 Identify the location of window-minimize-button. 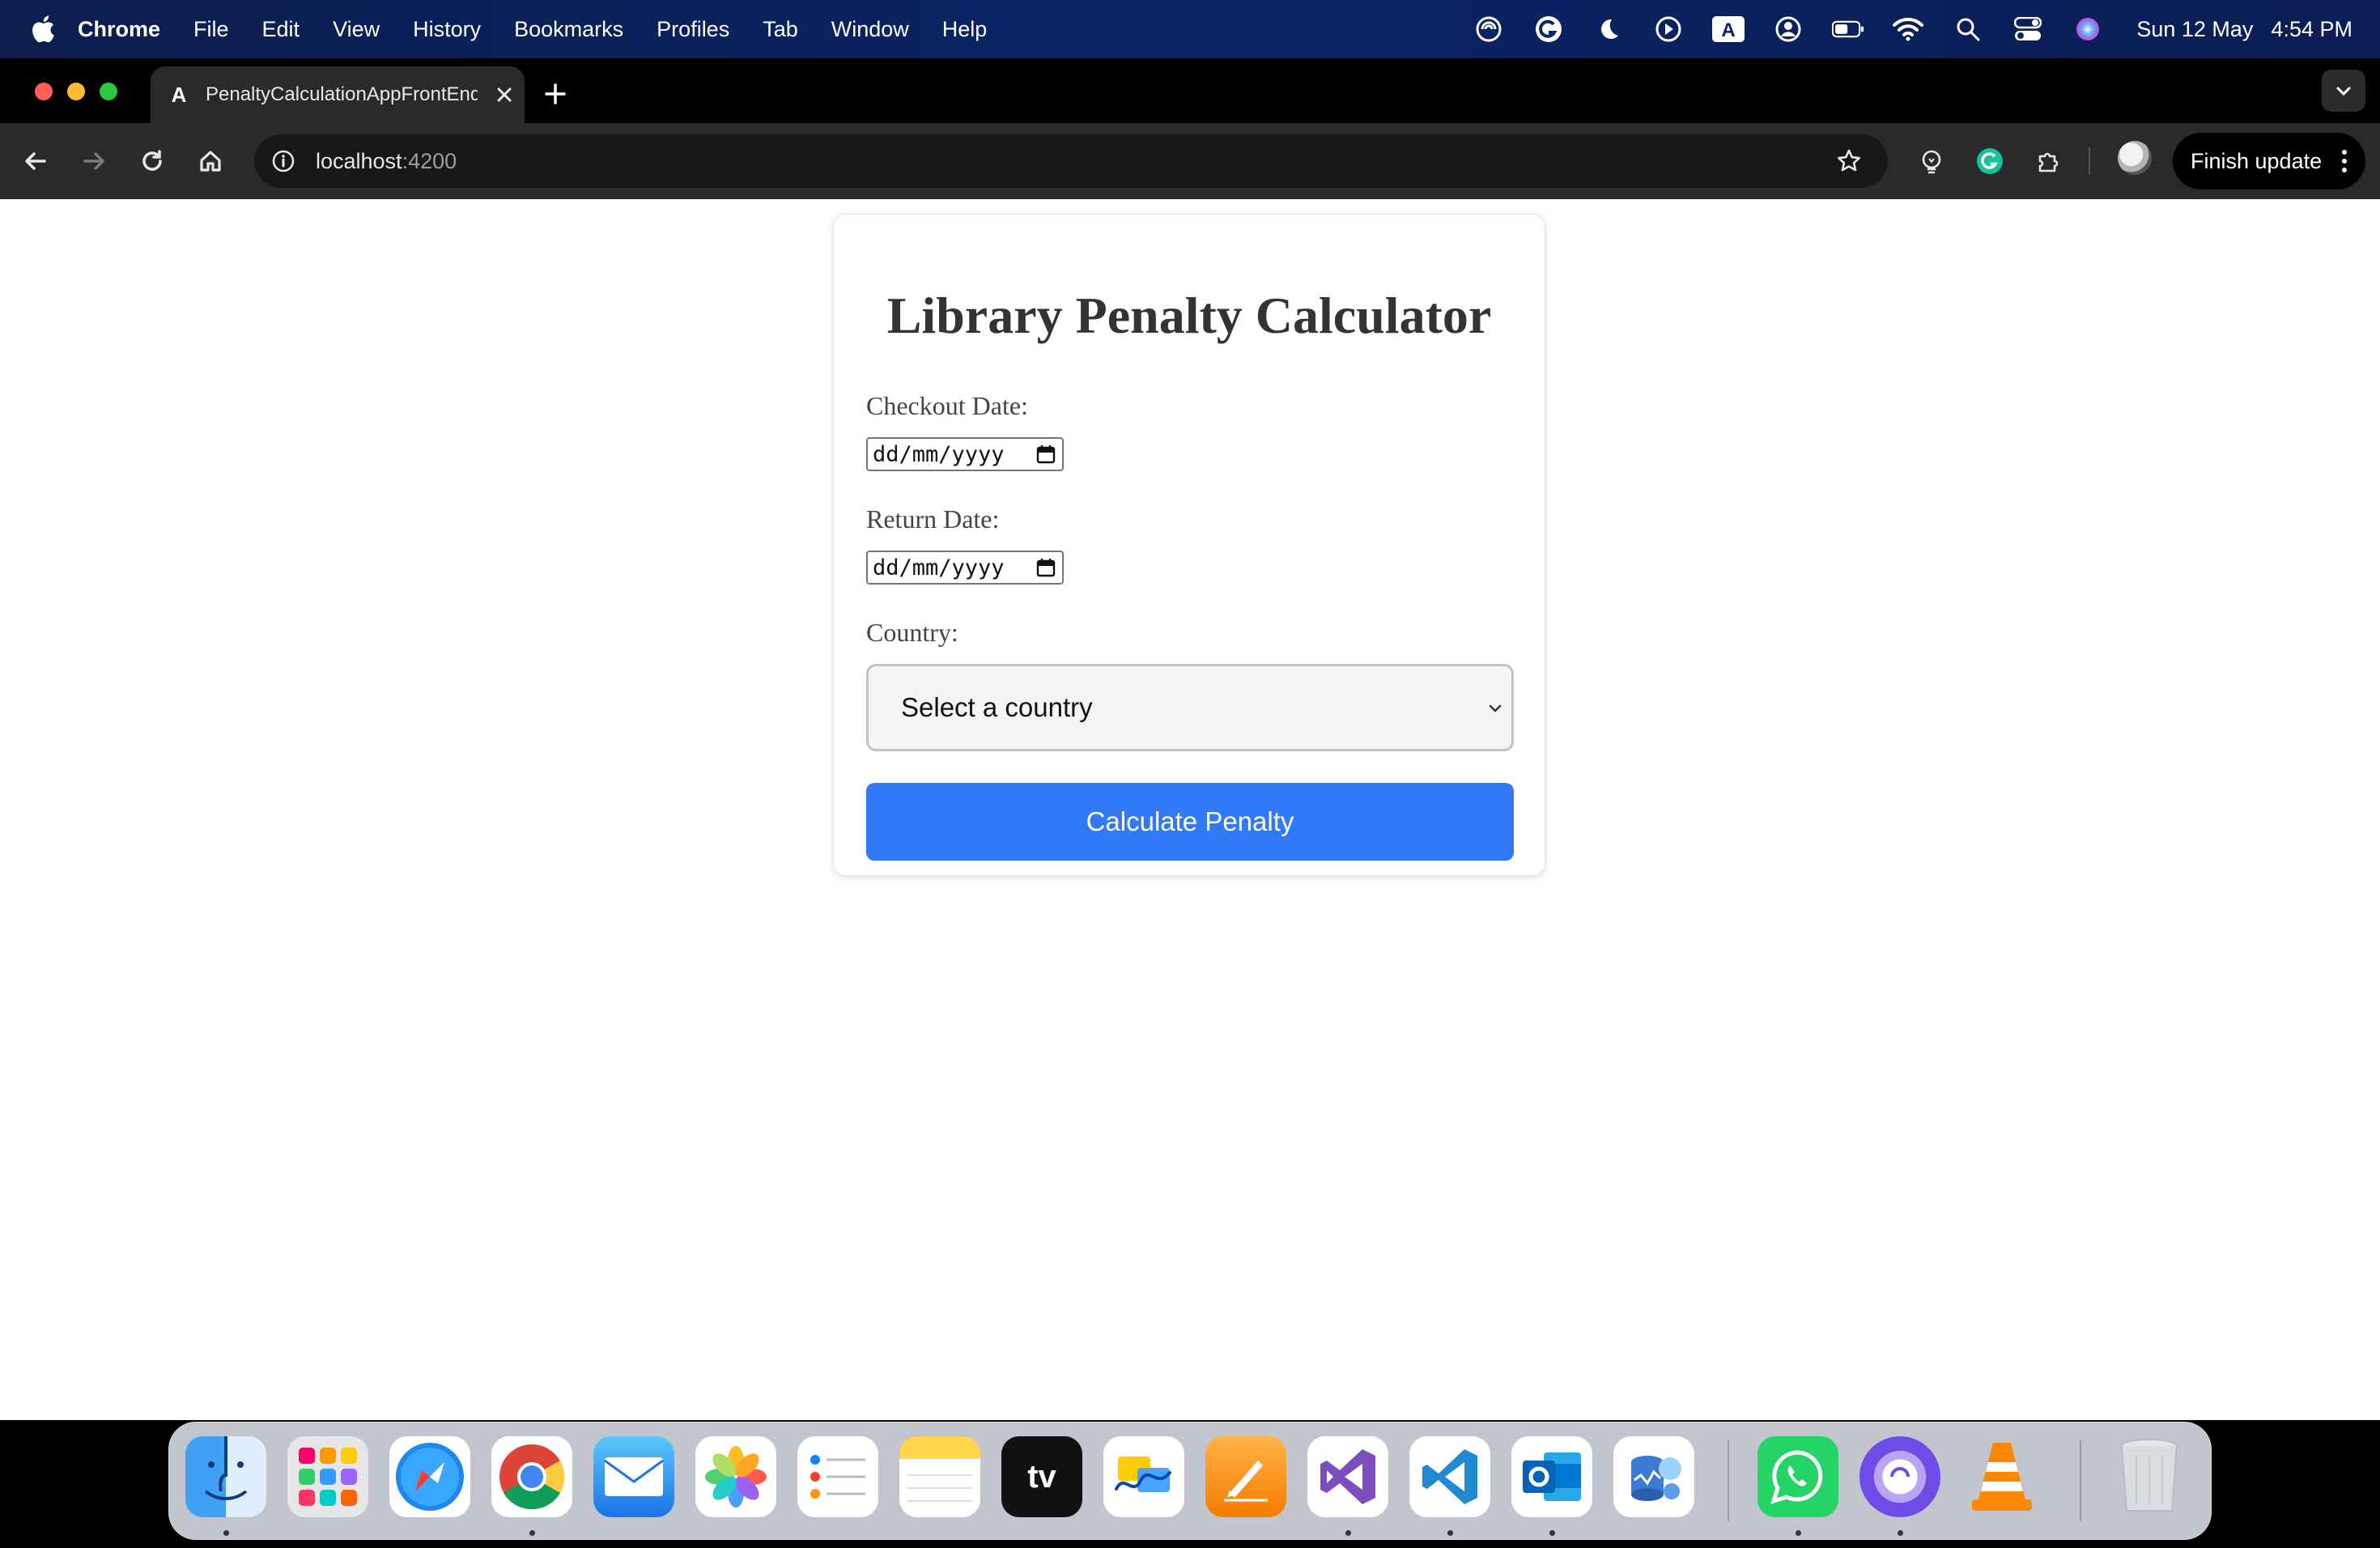
(76, 92).